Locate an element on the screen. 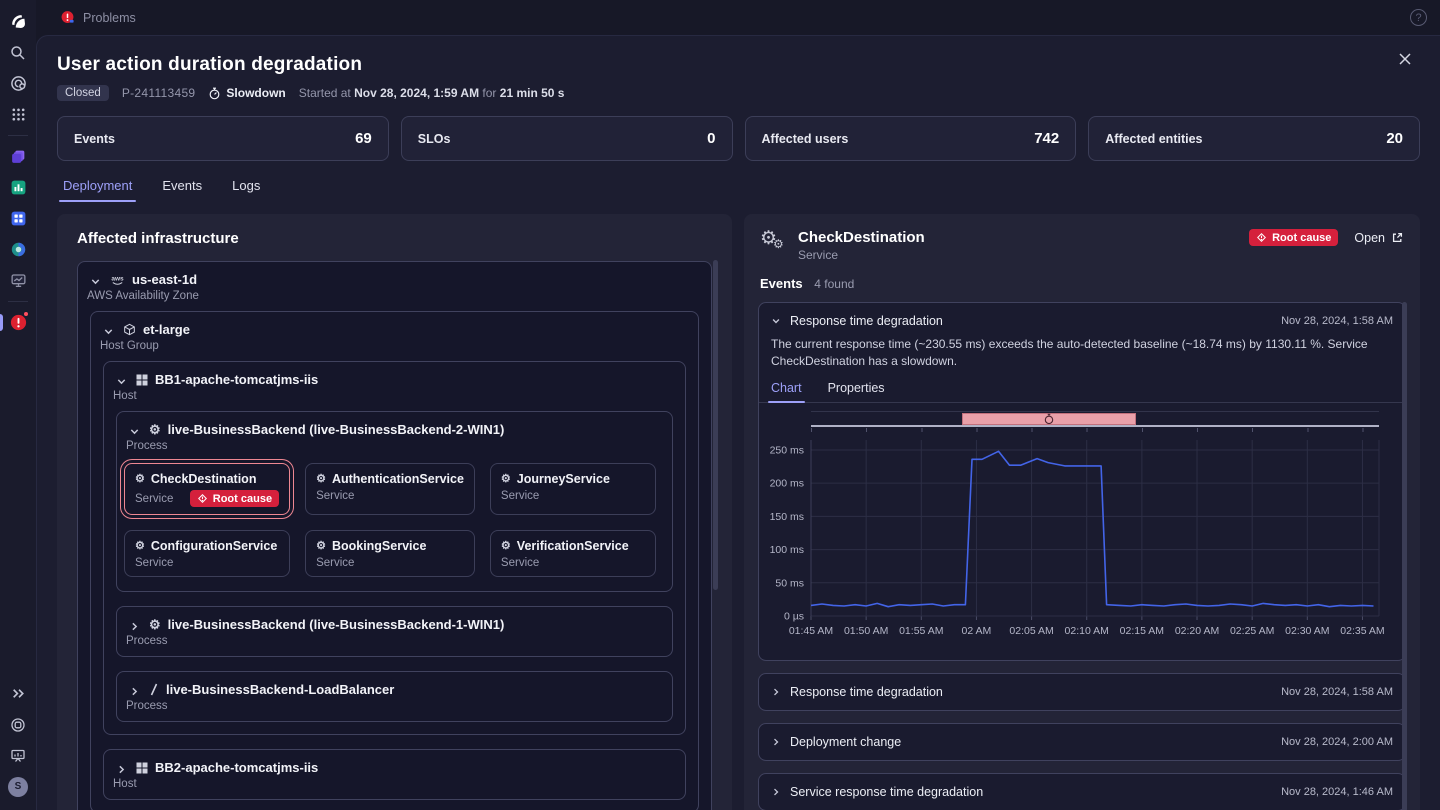 The image size is (1440, 810). svg-text: 150 ms is located at coordinates (787, 516).